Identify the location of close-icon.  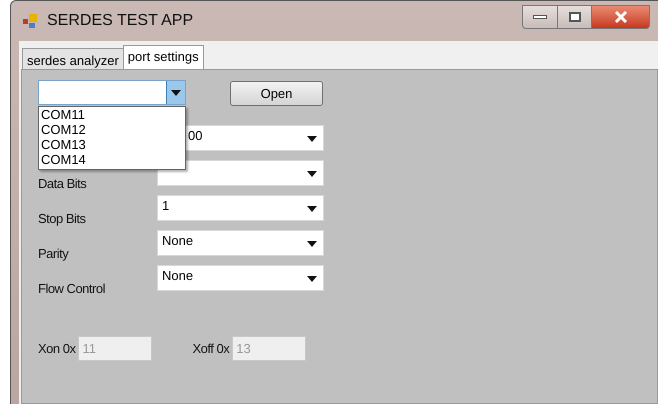
(621, 17).